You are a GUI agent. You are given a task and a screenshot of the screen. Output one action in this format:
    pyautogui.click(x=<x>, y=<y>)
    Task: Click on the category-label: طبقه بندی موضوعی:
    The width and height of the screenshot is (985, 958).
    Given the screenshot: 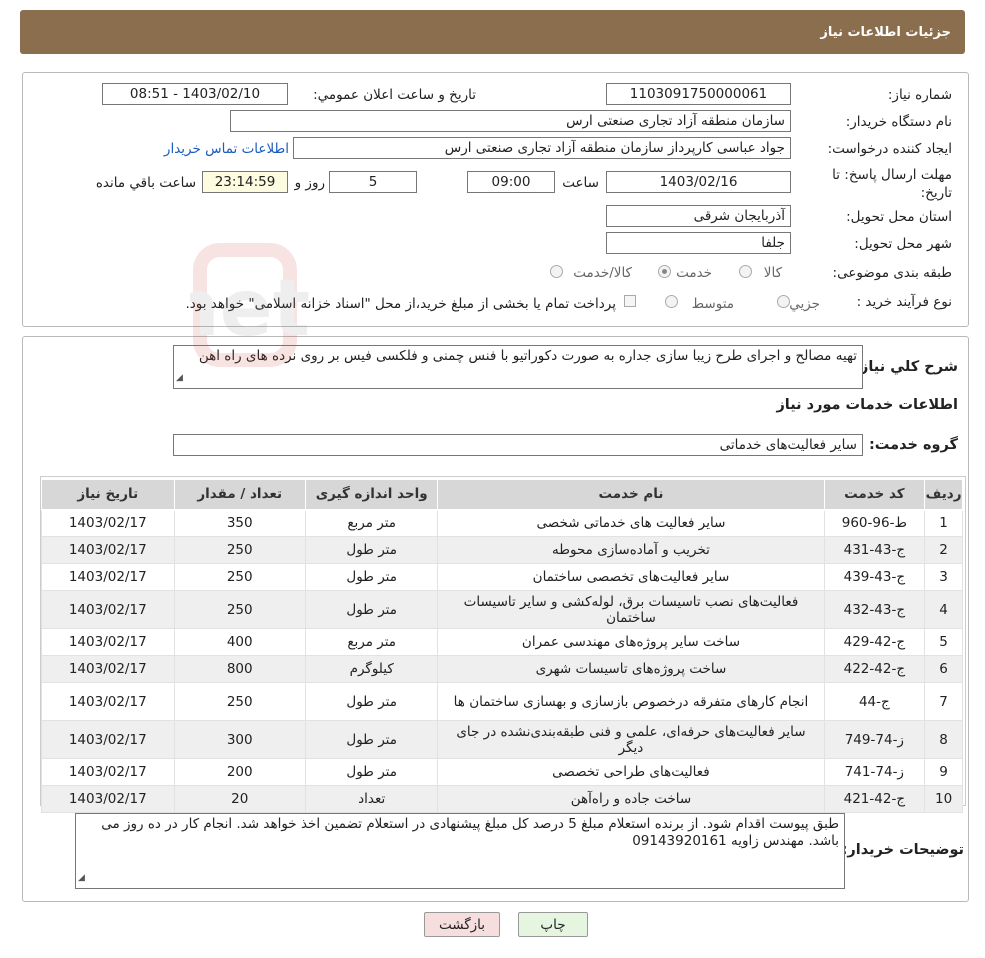 What is the action you would take?
    pyautogui.click(x=892, y=273)
    